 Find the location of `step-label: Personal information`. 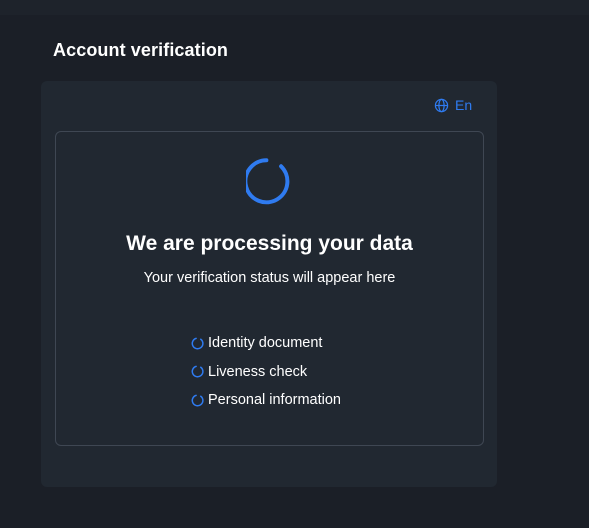

step-label: Personal information is located at coordinates (274, 400).